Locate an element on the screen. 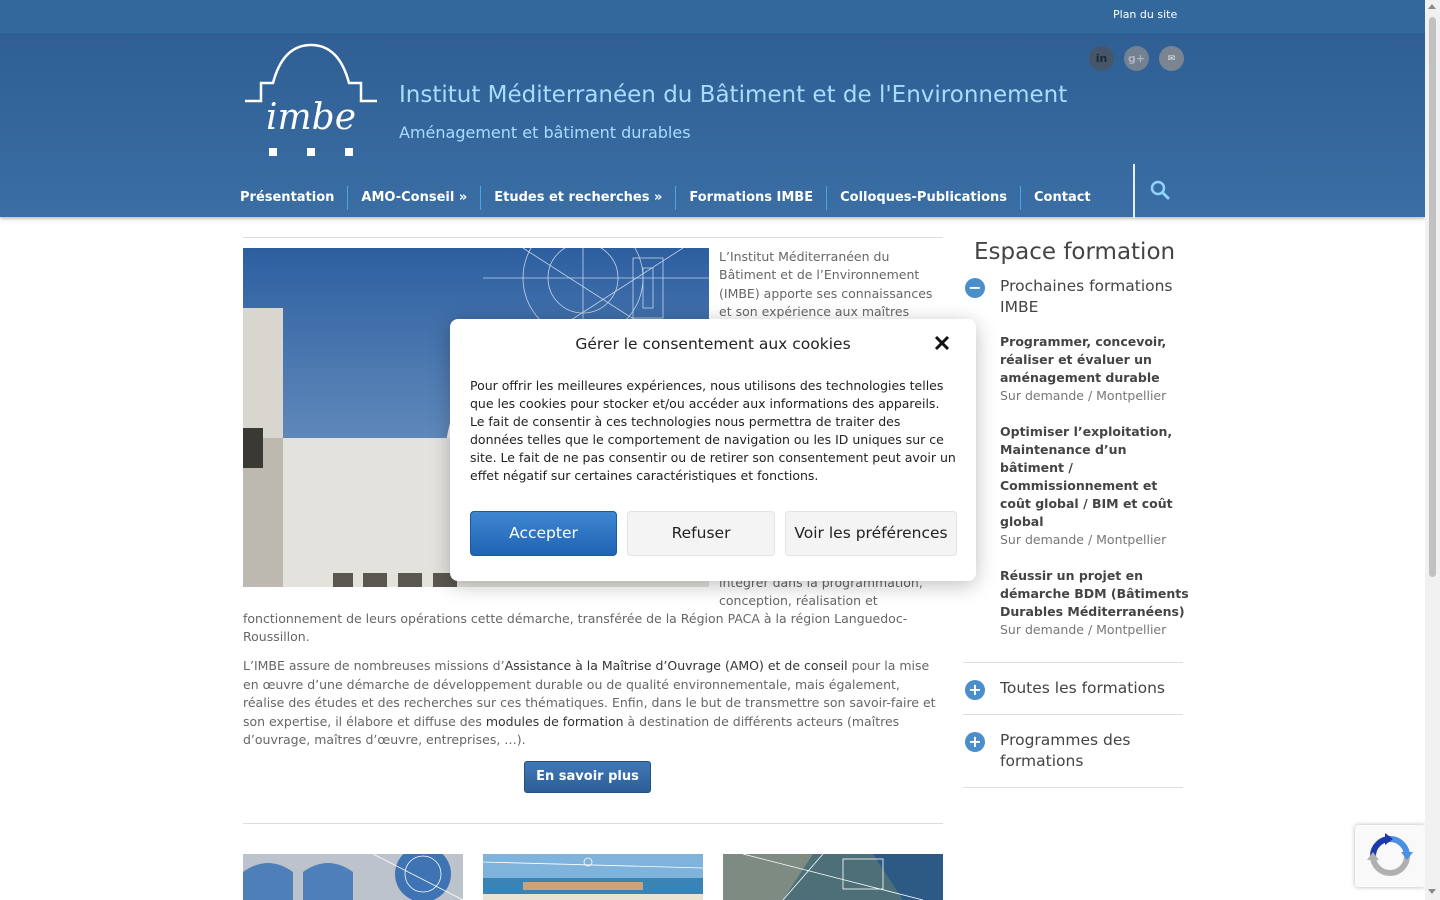  thumbnail-amo is located at coordinates (353, 877).